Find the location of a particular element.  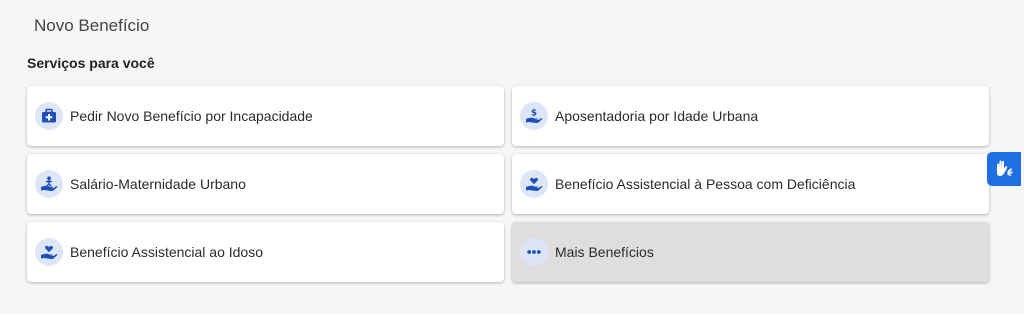

more-dots-icon is located at coordinates (534, 252).